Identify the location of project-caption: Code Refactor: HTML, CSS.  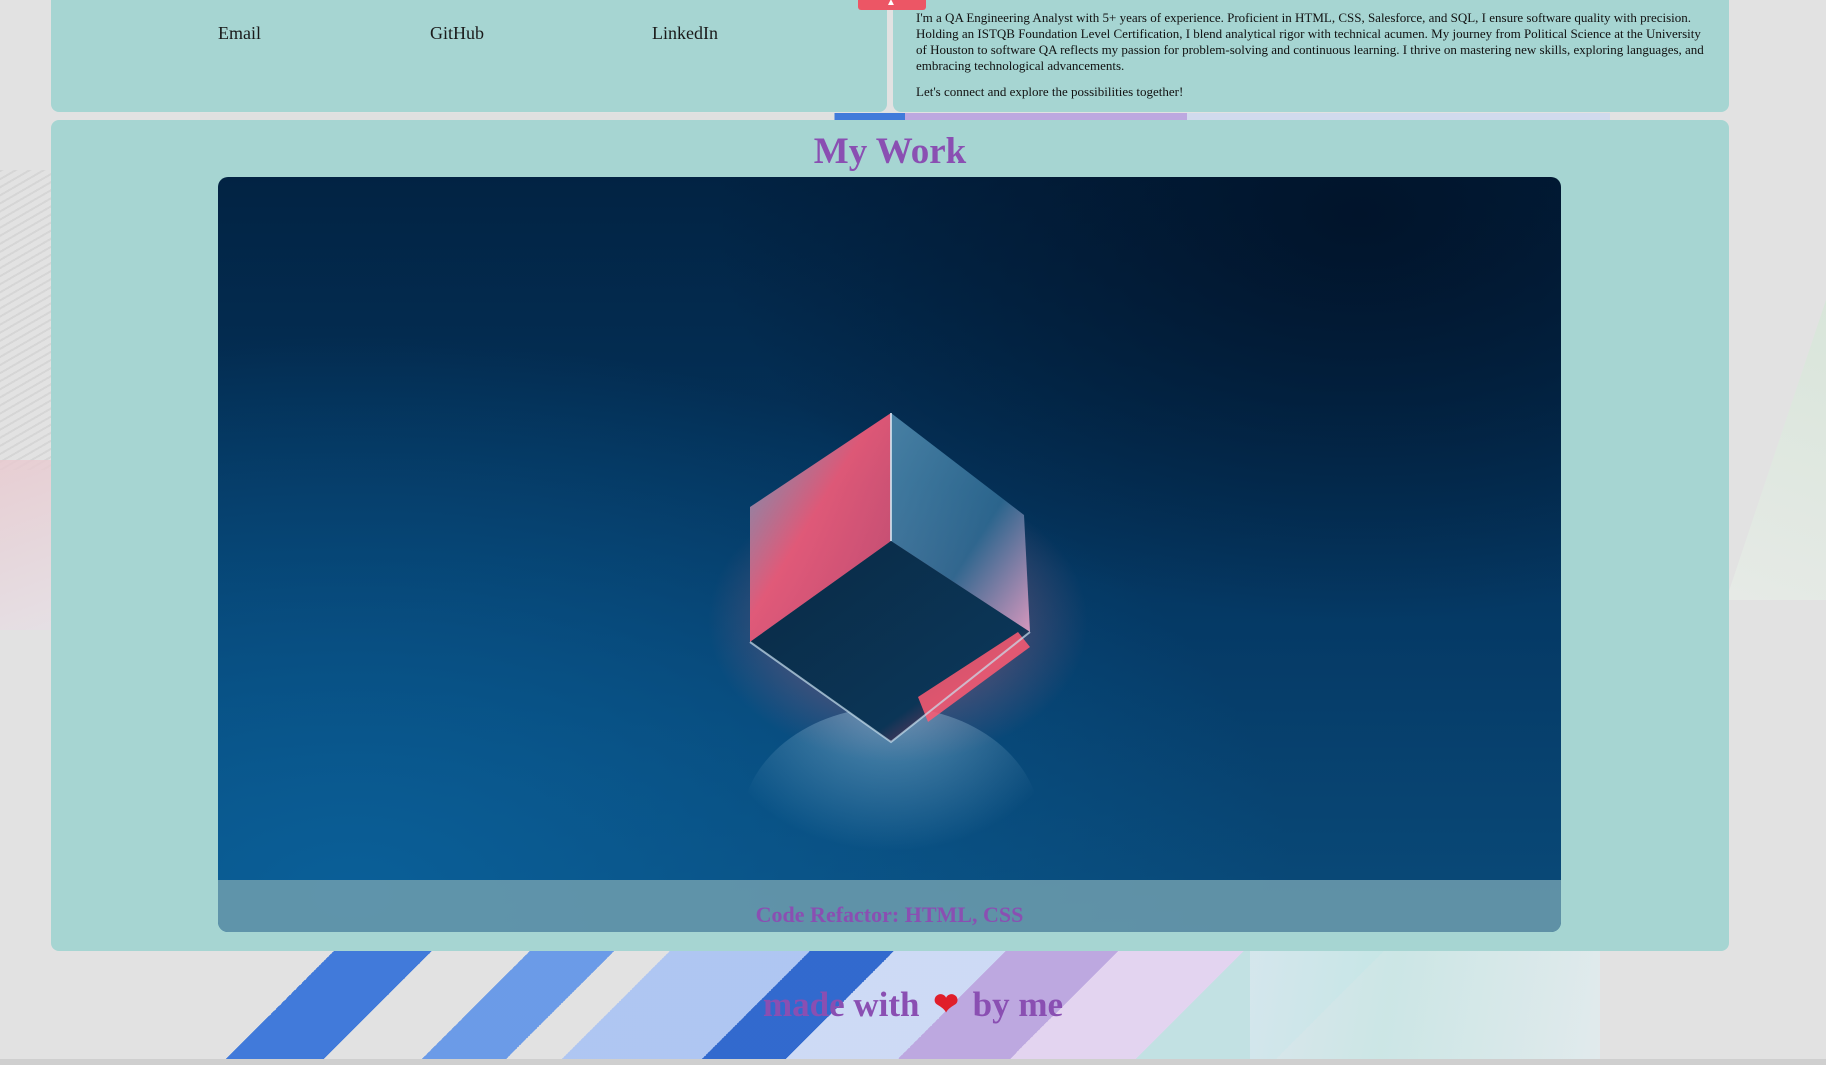
(889, 906).